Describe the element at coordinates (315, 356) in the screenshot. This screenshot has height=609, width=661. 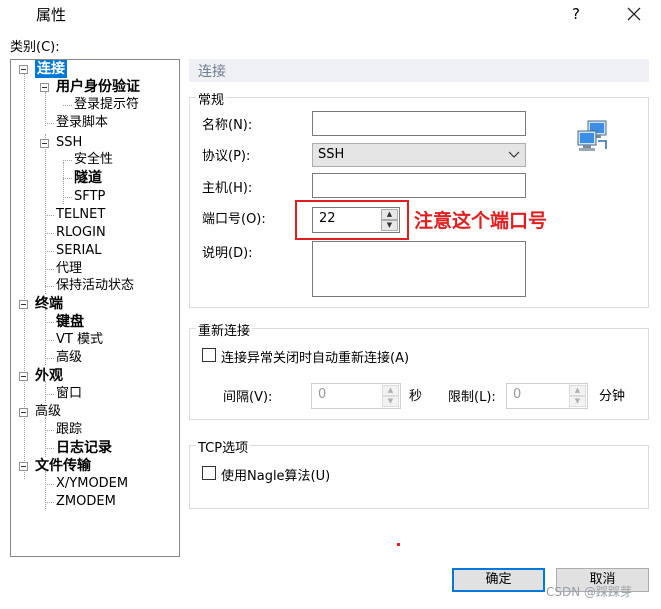
I see `auto-reconnect-label: 连接异常关闭时自动重新连接(A)` at that location.